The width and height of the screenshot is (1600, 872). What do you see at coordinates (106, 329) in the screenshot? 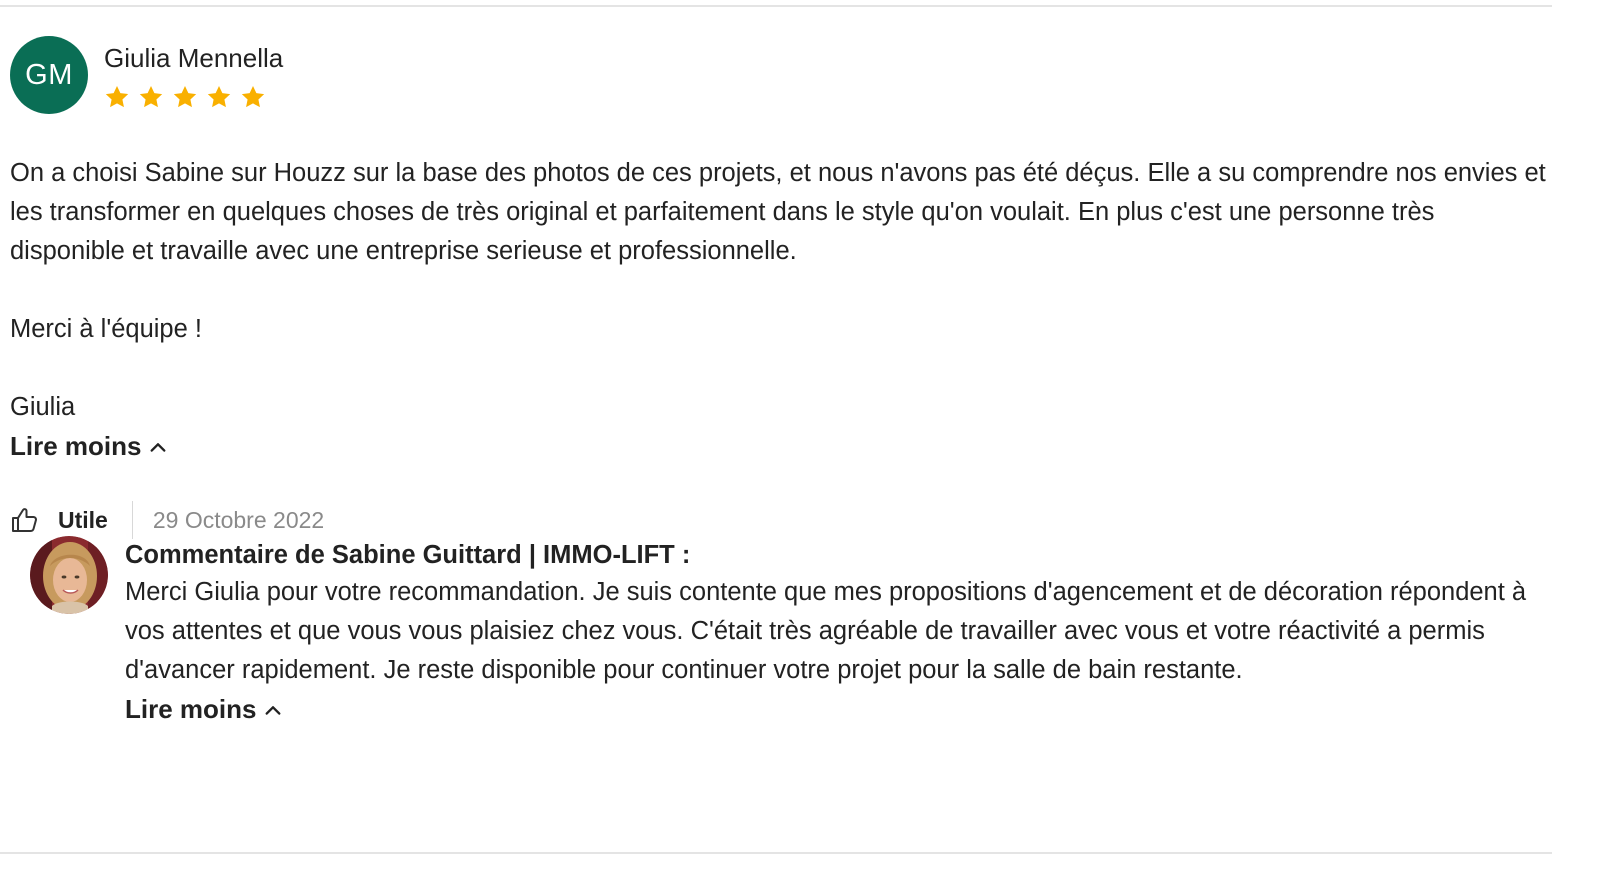
I see `review-paragraph: Merci à l'équipe !` at bounding box center [106, 329].